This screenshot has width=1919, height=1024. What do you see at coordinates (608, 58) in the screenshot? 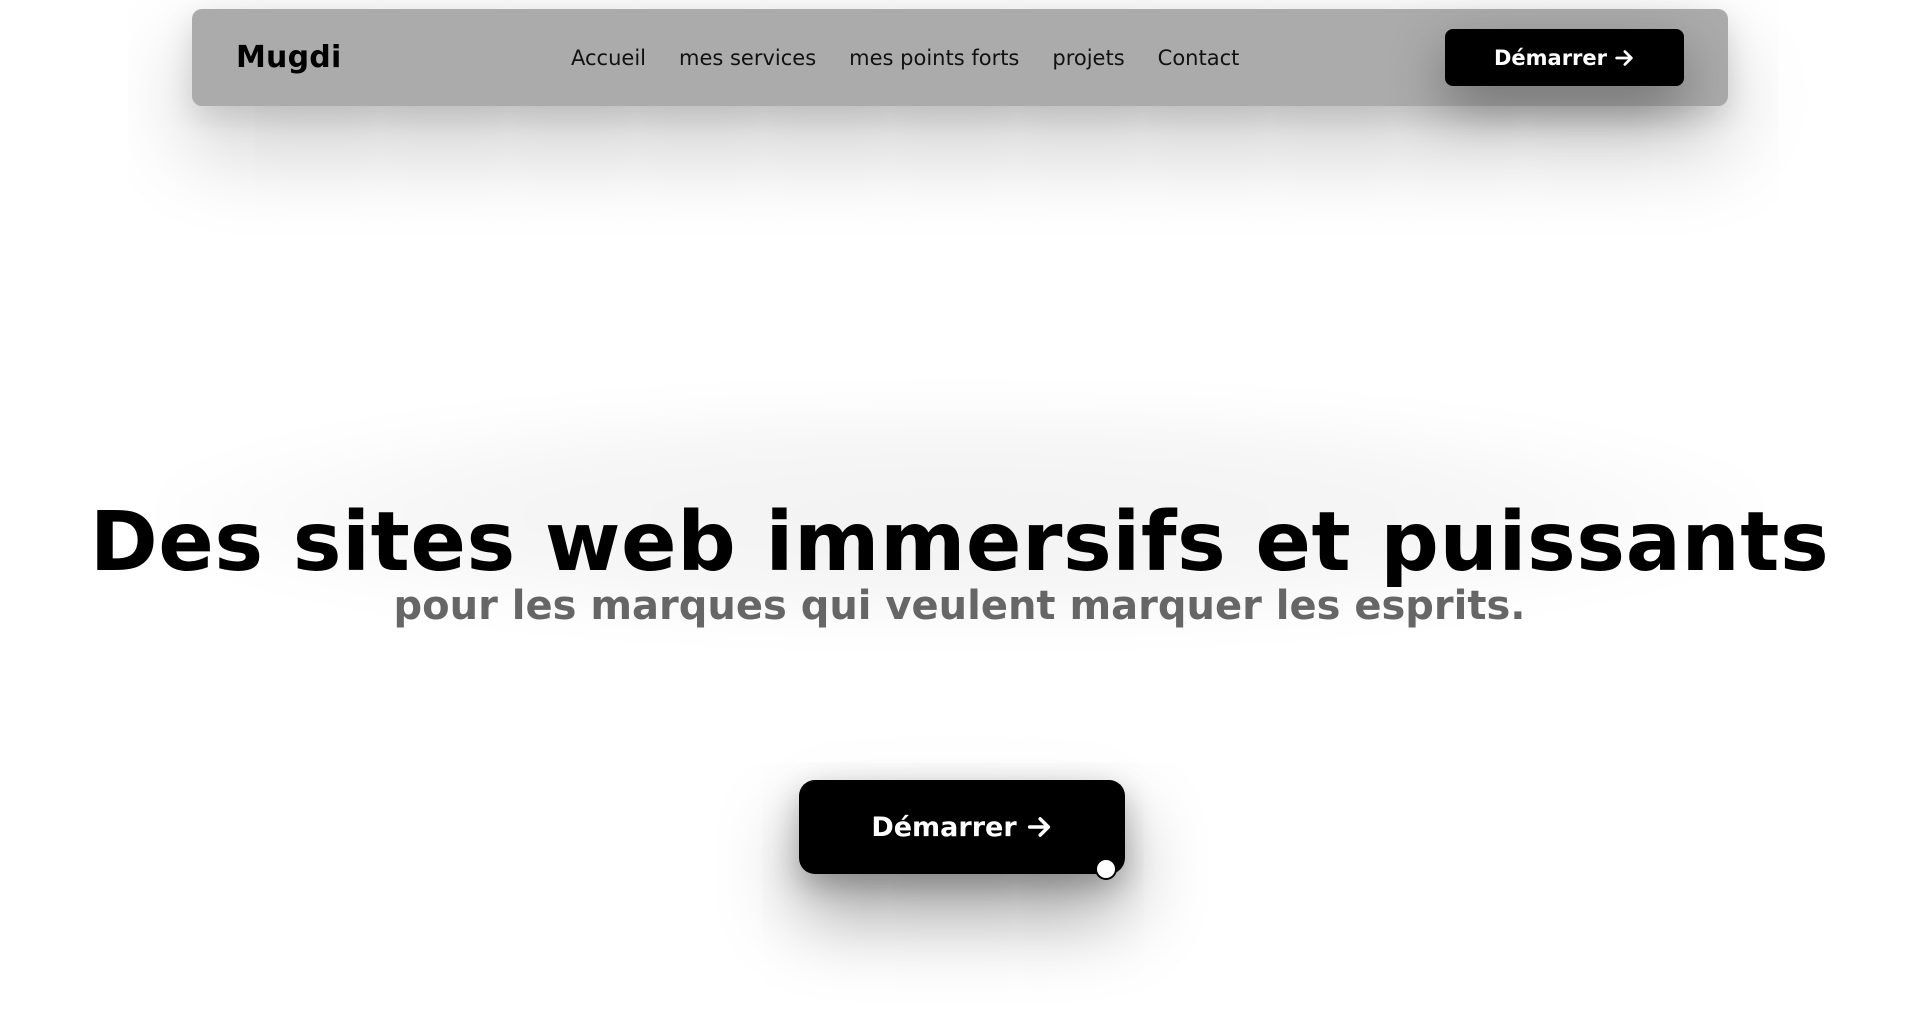
I see `nav-link-accueil: Accueil` at bounding box center [608, 58].